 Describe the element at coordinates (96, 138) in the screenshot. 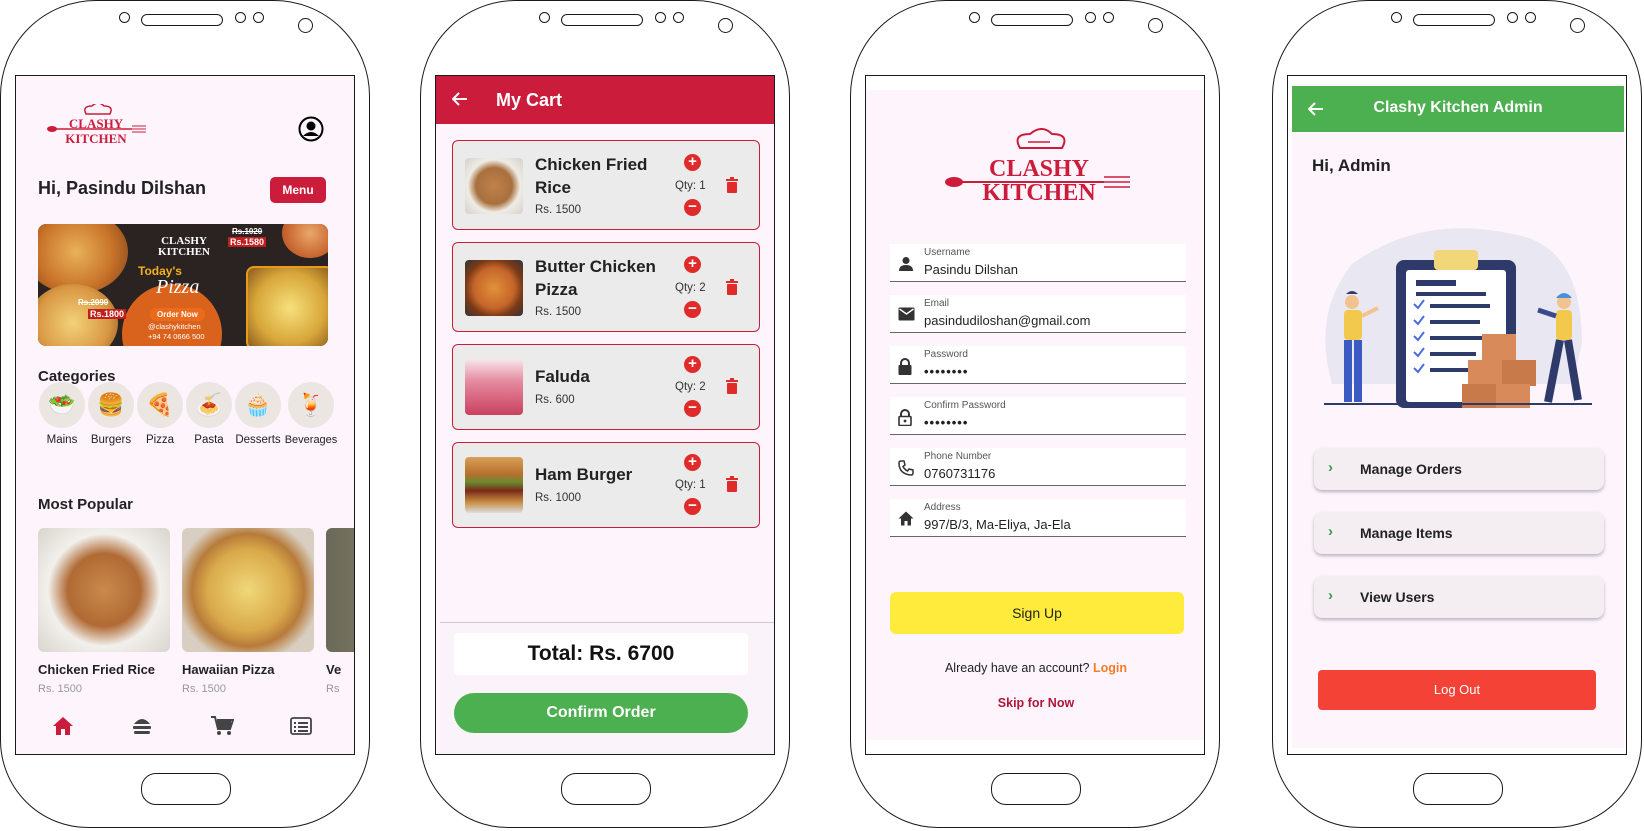

I see `logo-text-kitchen: KITCHEN` at that location.